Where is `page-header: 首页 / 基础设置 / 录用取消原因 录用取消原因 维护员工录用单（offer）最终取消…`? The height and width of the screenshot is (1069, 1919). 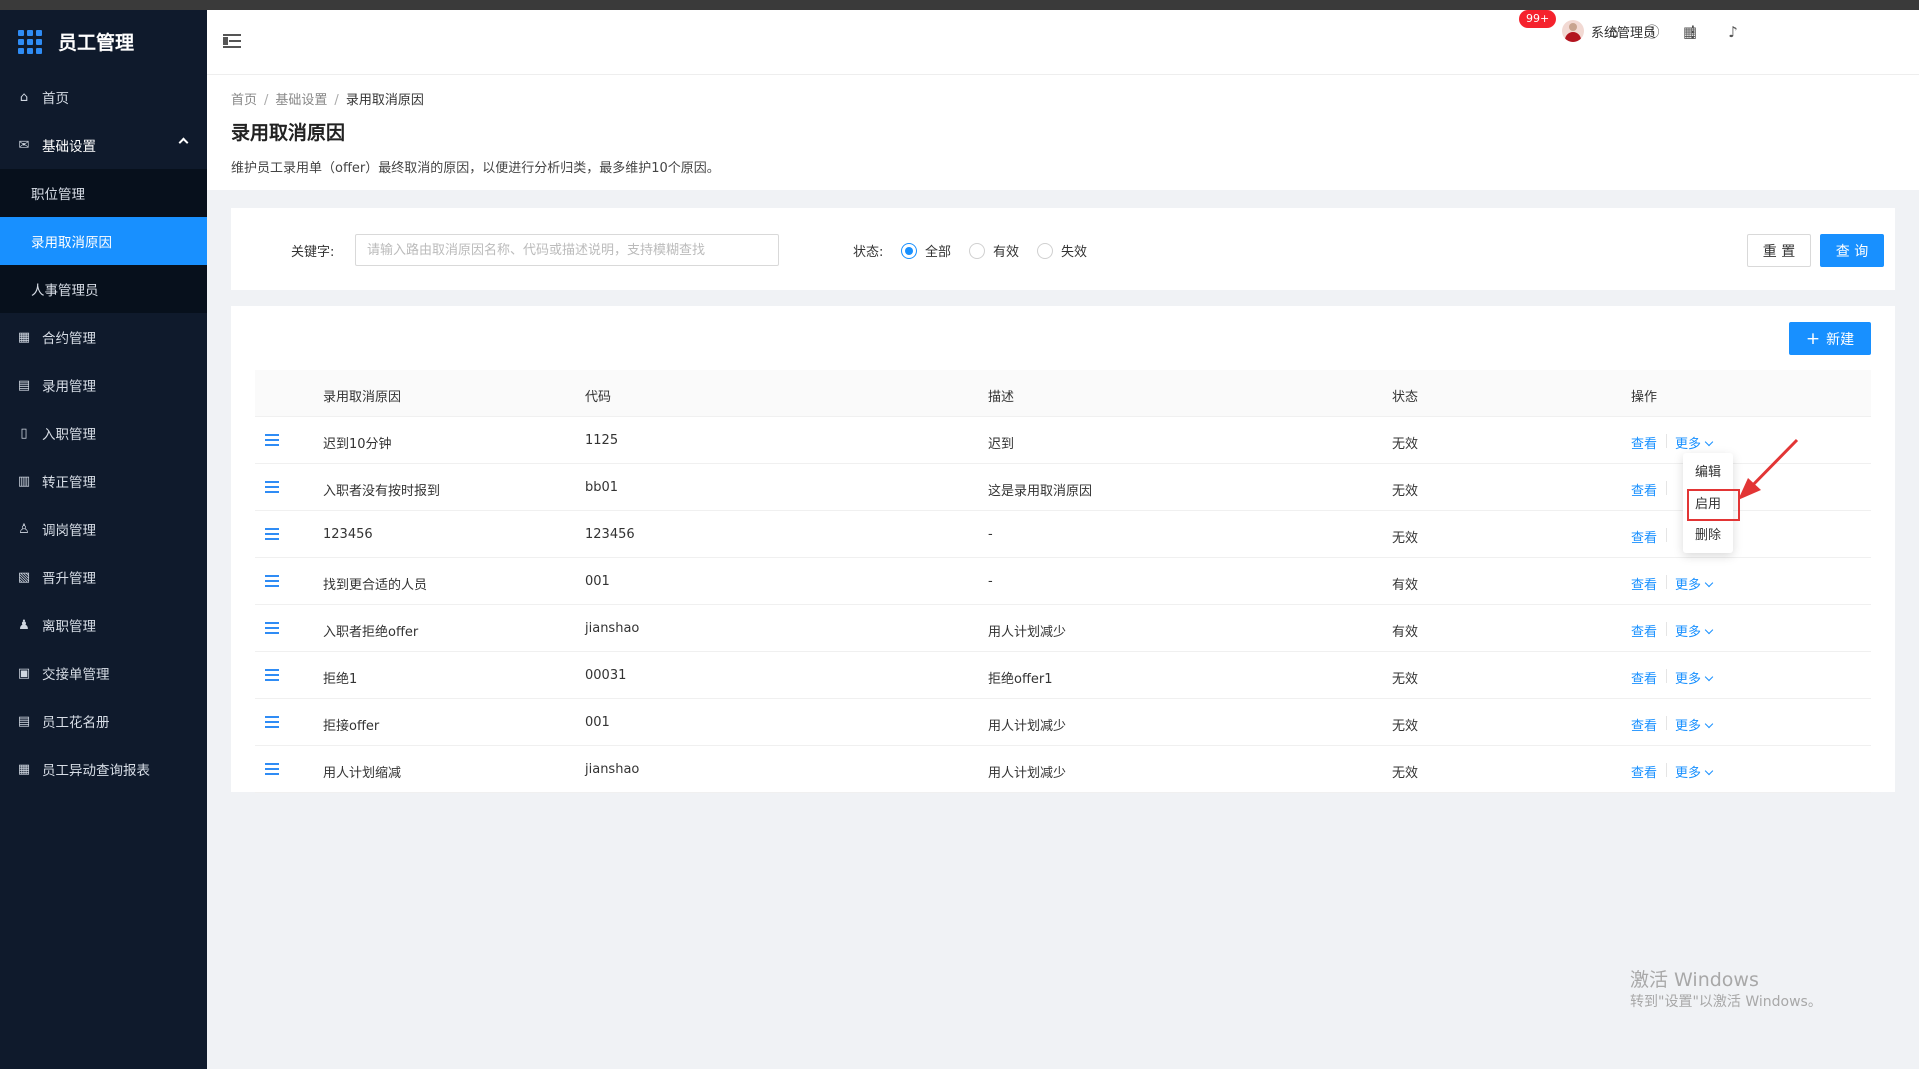
page-header: 首页 / 基础设置 / 录用取消原因 录用取消原因 维护员工录用单（offer）最终取消… is located at coordinates (1063, 132).